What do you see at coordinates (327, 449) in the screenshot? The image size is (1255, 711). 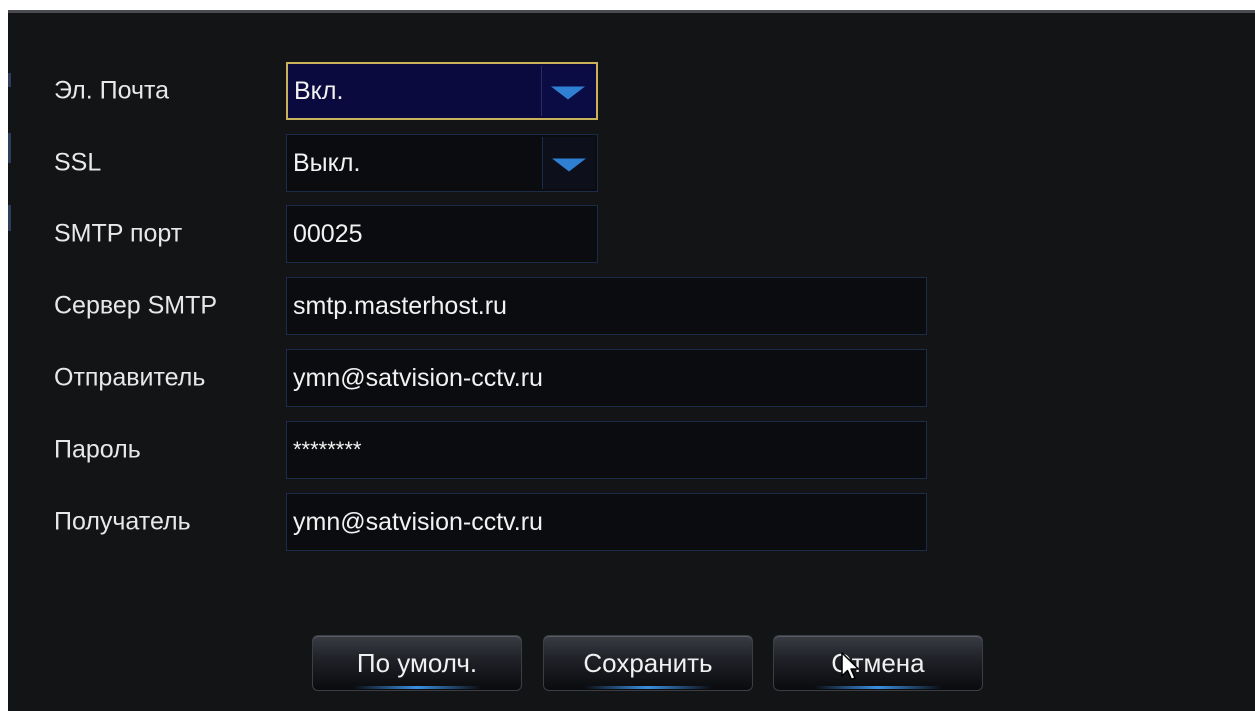 I see `password-value: ********` at bounding box center [327, 449].